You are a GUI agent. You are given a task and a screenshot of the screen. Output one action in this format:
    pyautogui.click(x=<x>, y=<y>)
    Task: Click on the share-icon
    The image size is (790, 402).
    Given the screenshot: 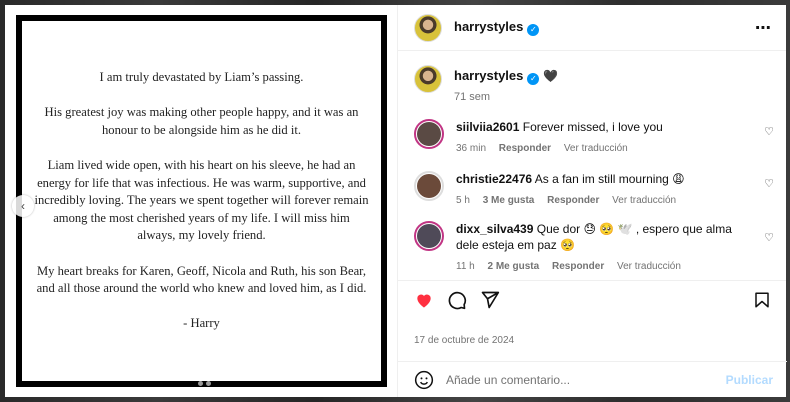 What is the action you would take?
    pyautogui.click(x=490, y=300)
    